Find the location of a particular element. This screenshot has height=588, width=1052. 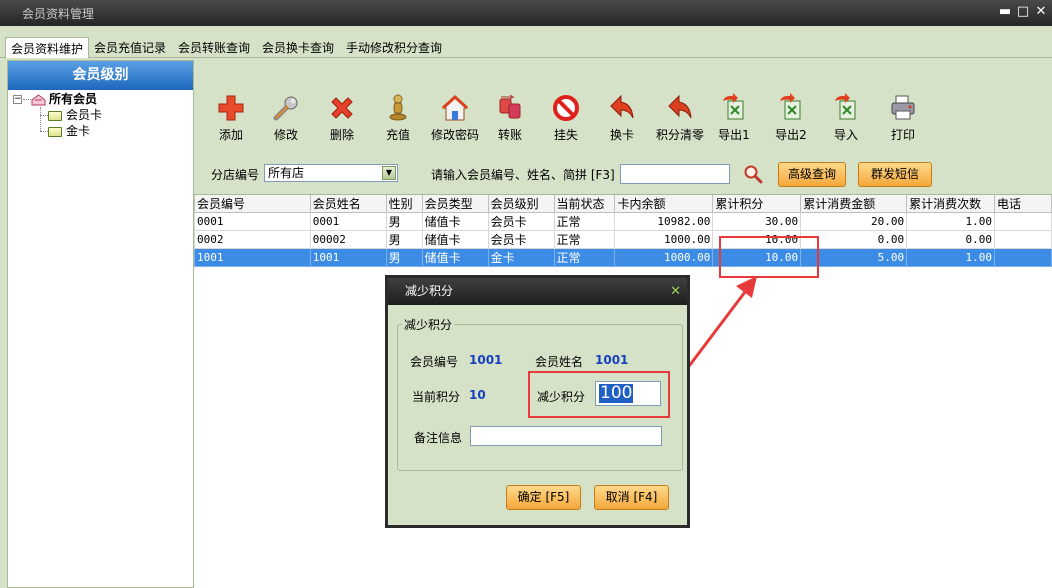

recharge-icon is located at coordinates (398, 107).